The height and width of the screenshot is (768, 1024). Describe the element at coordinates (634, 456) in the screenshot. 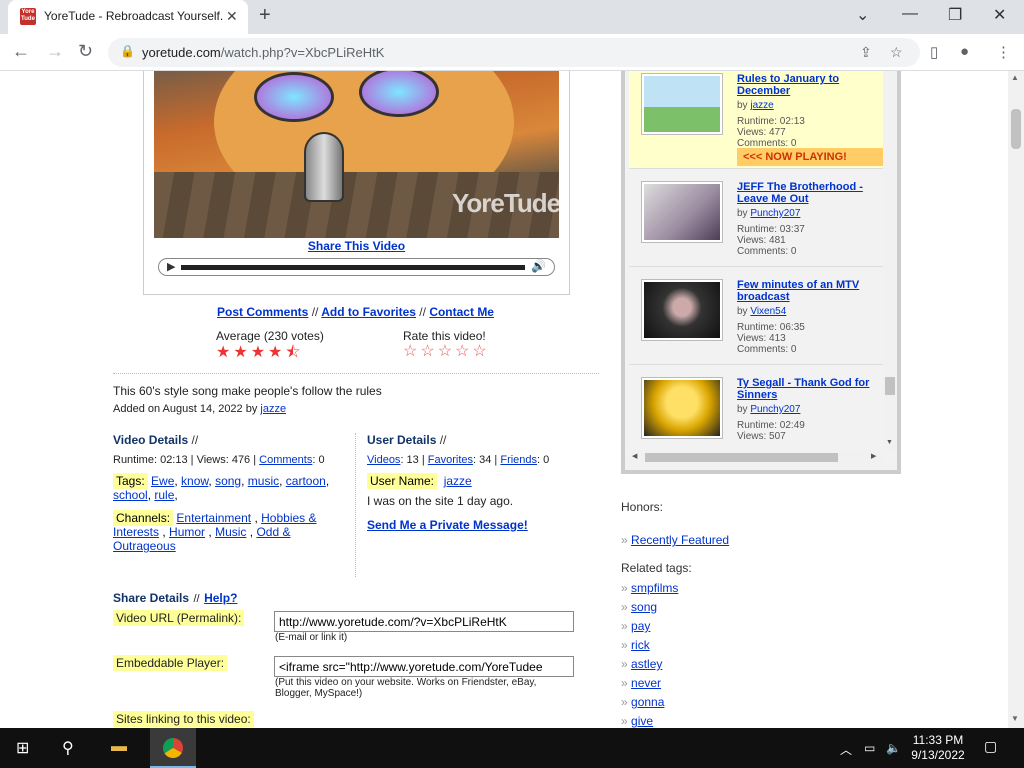

I see `scroll-left-icon: ◀` at that location.